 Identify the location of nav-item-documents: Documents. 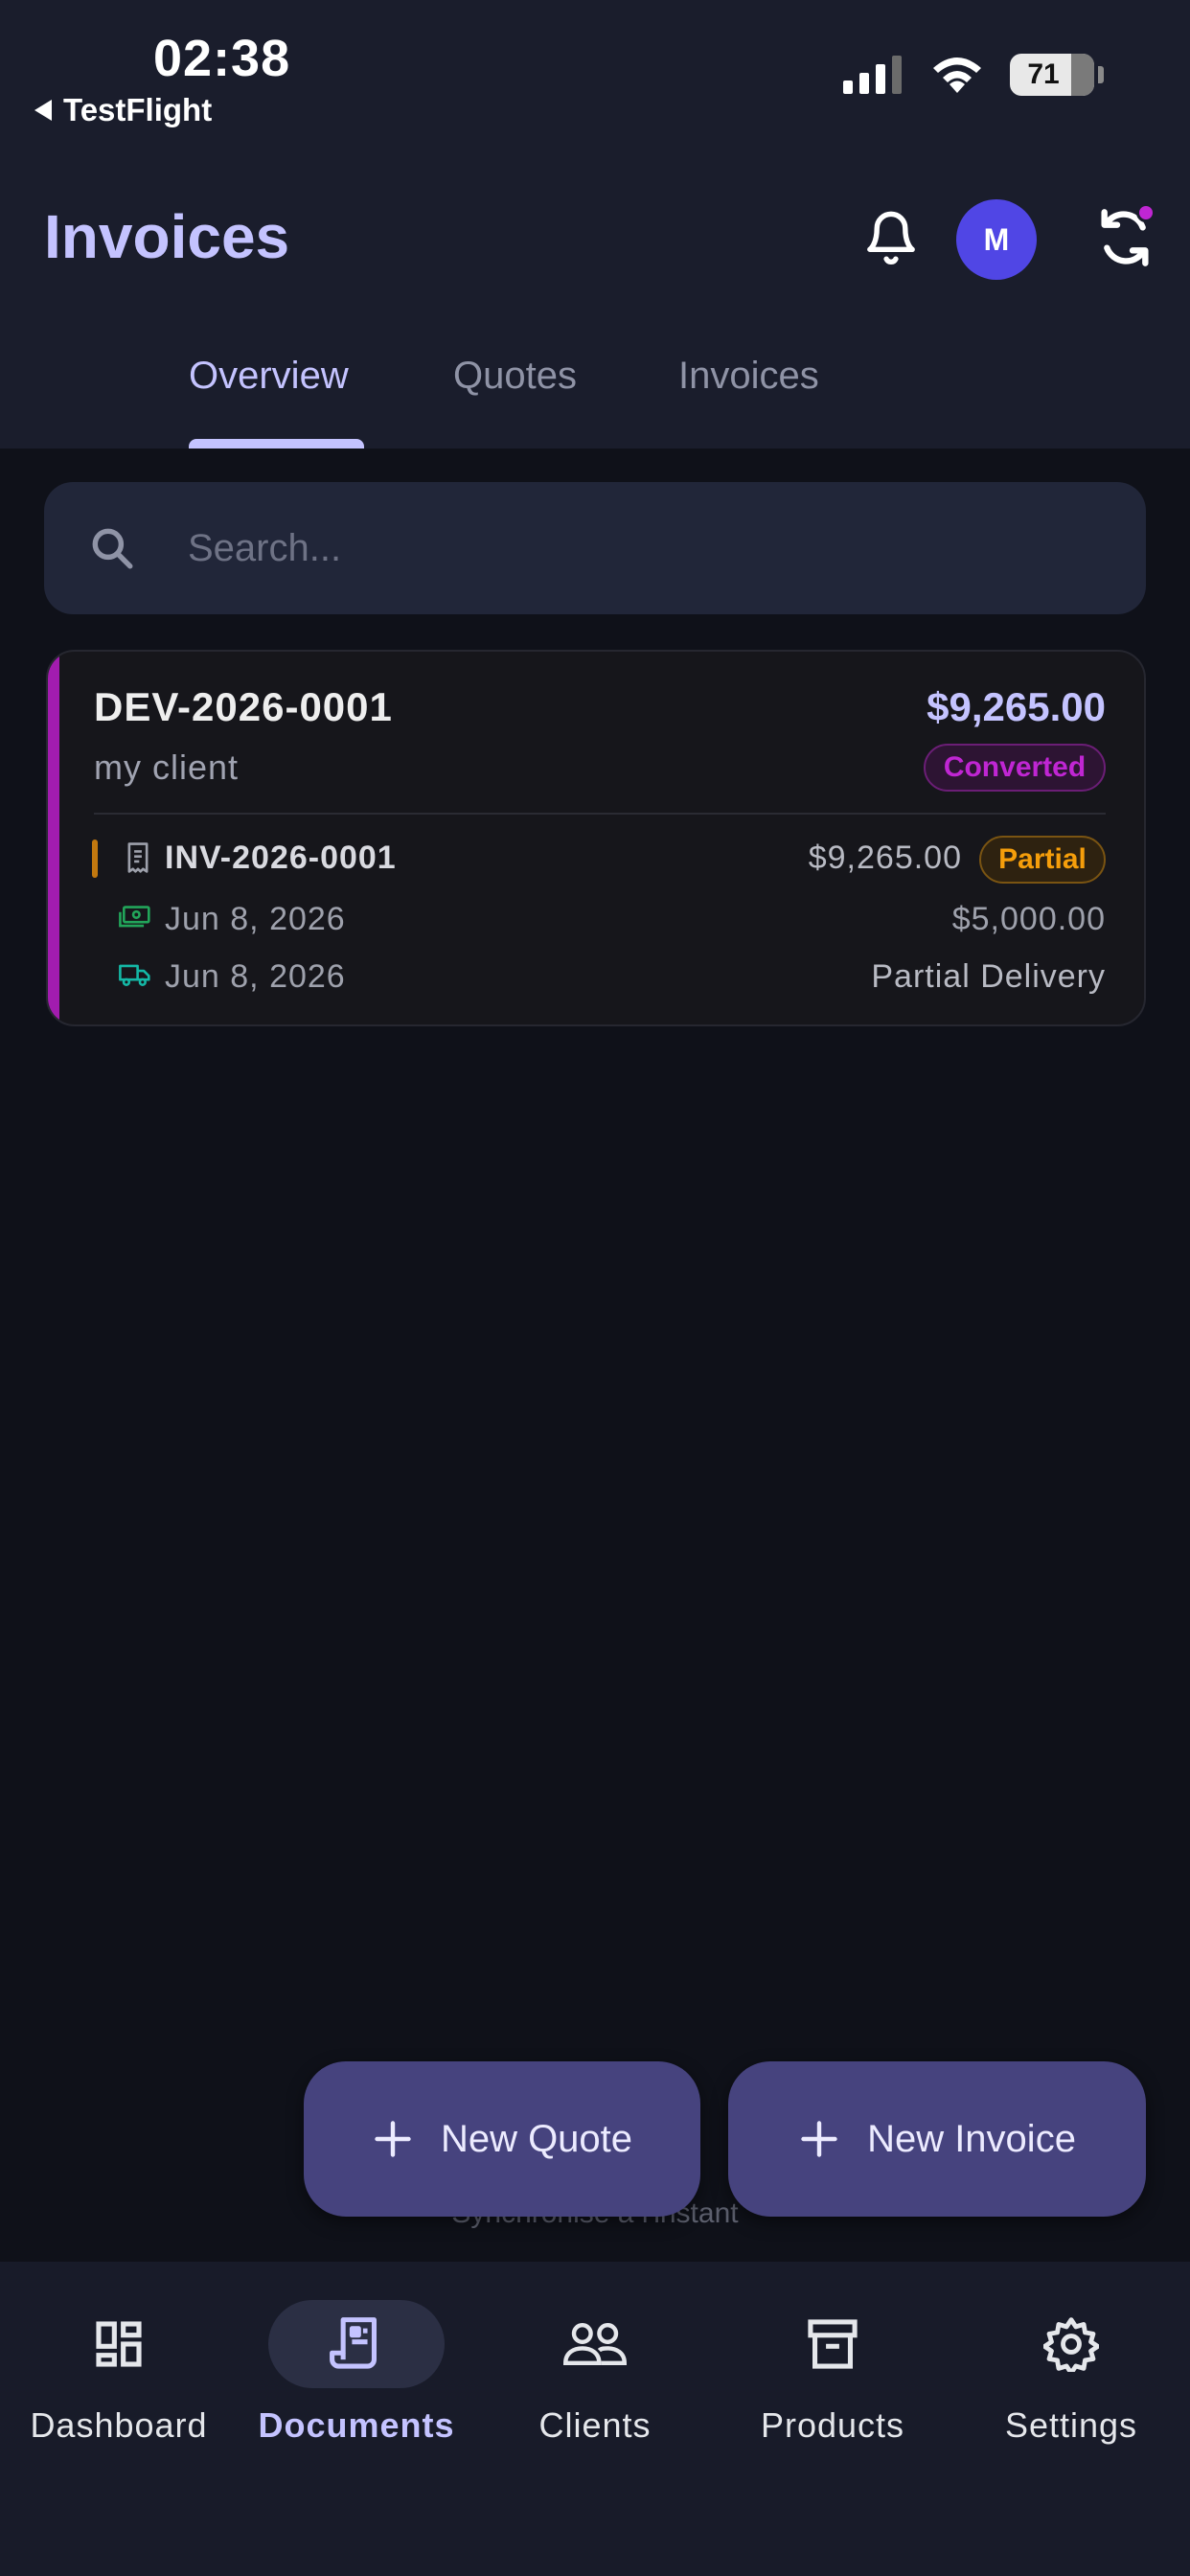
(357, 2373).